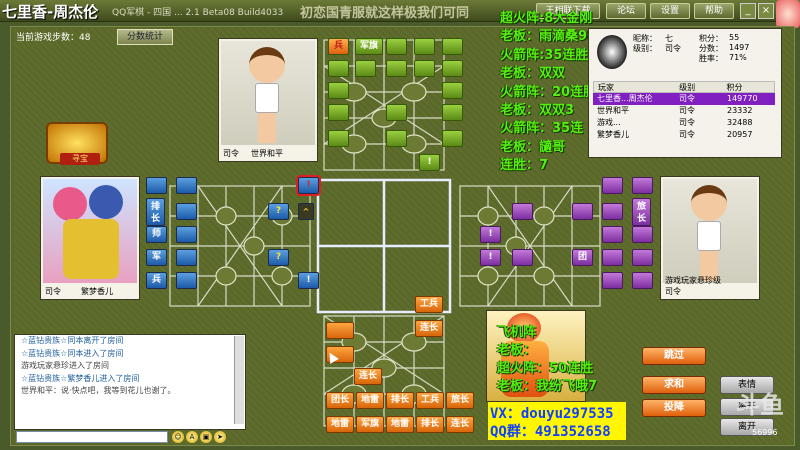  I want to click on piece-right-brigade: 旅长, so click(641, 212).